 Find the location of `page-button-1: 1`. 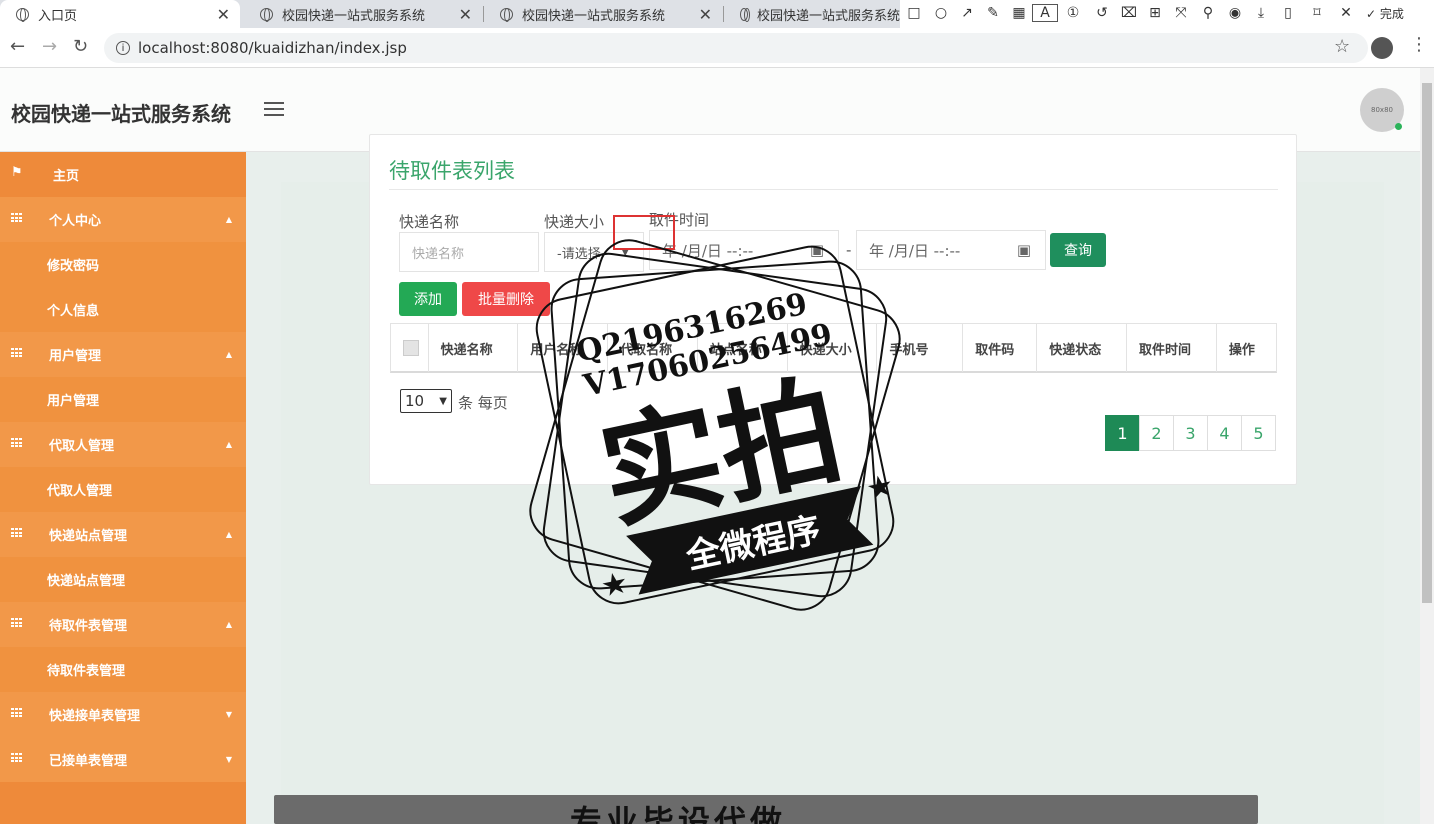

page-button-1: 1 is located at coordinates (1122, 433).